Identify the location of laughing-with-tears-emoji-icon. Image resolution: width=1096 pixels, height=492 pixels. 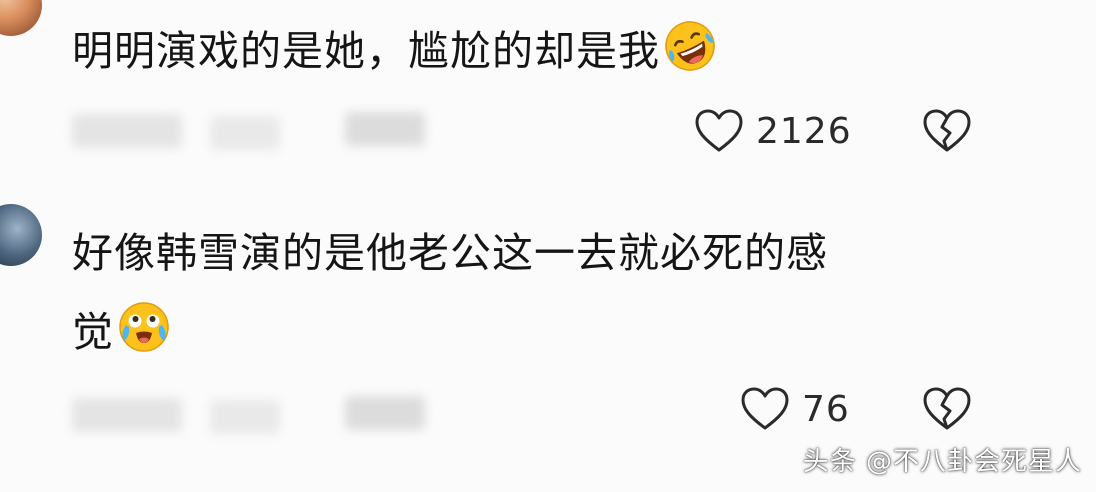
(144, 327).